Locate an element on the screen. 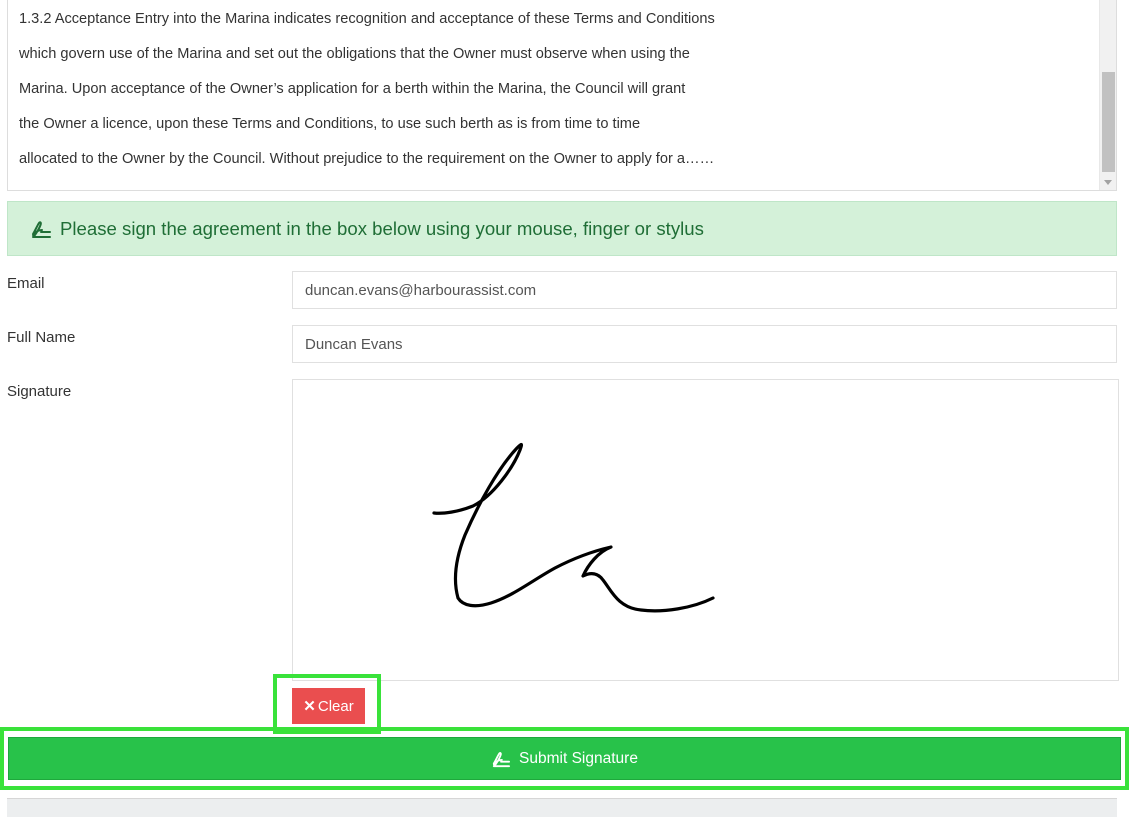 The width and height of the screenshot is (1137, 817). full-name-field is located at coordinates (704, 344).